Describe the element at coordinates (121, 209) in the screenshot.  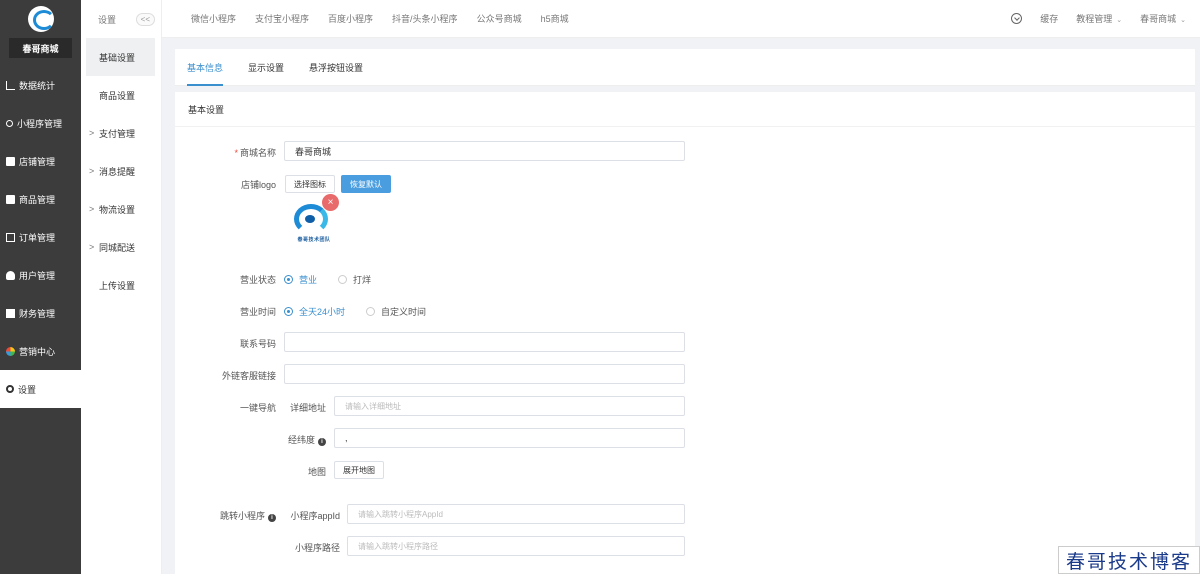
I see `subnav-item-logistics: > 物流设置` at that location.